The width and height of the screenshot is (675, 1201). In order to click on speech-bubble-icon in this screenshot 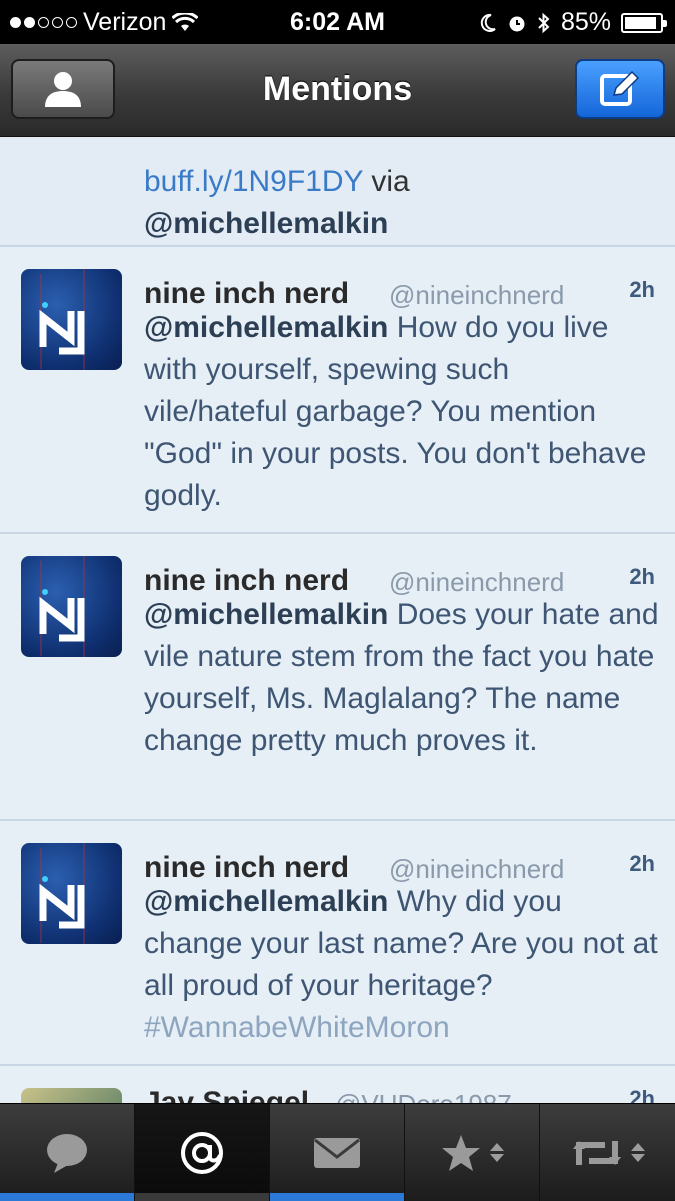, I will do `click(67, 1153)`.